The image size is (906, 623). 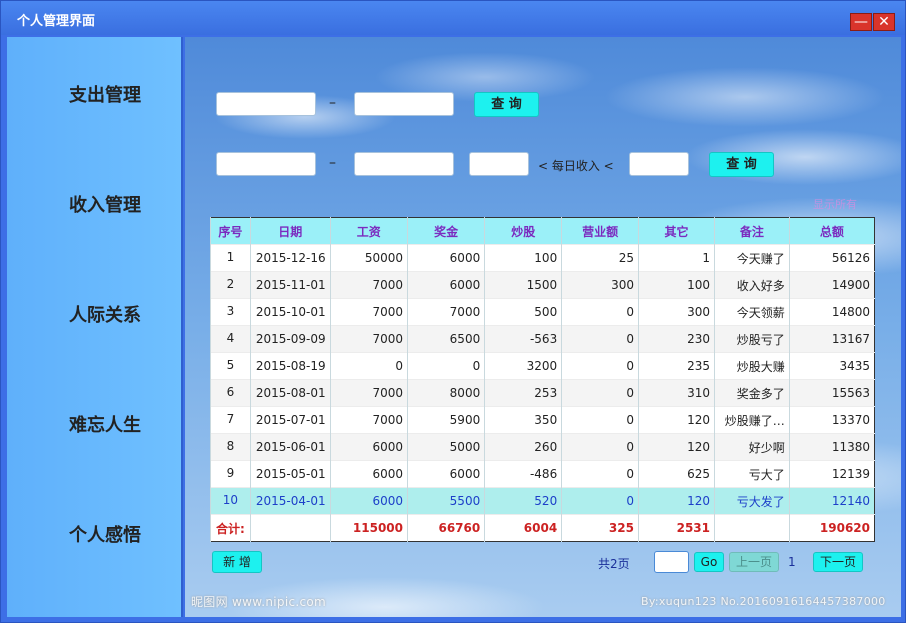 I want to click on table-header-row: 序号 日期 工资 奖金 炒股 营业额 其它 备注 总额, so click(x=542, y=231).